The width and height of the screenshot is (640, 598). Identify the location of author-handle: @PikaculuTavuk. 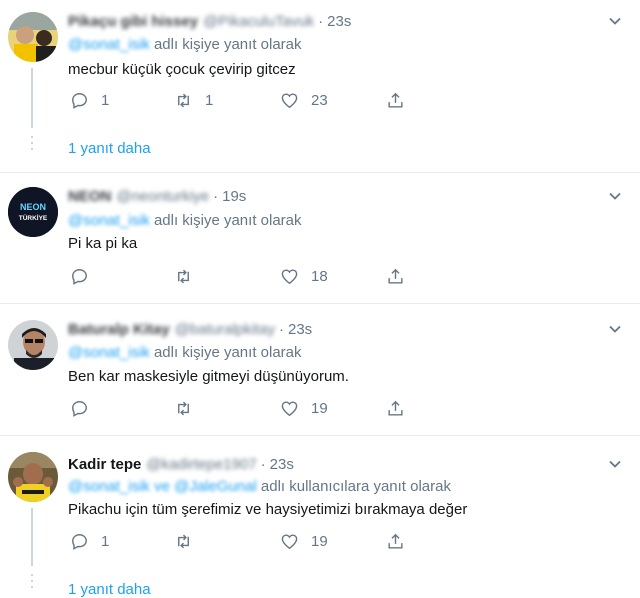
(258, 21).